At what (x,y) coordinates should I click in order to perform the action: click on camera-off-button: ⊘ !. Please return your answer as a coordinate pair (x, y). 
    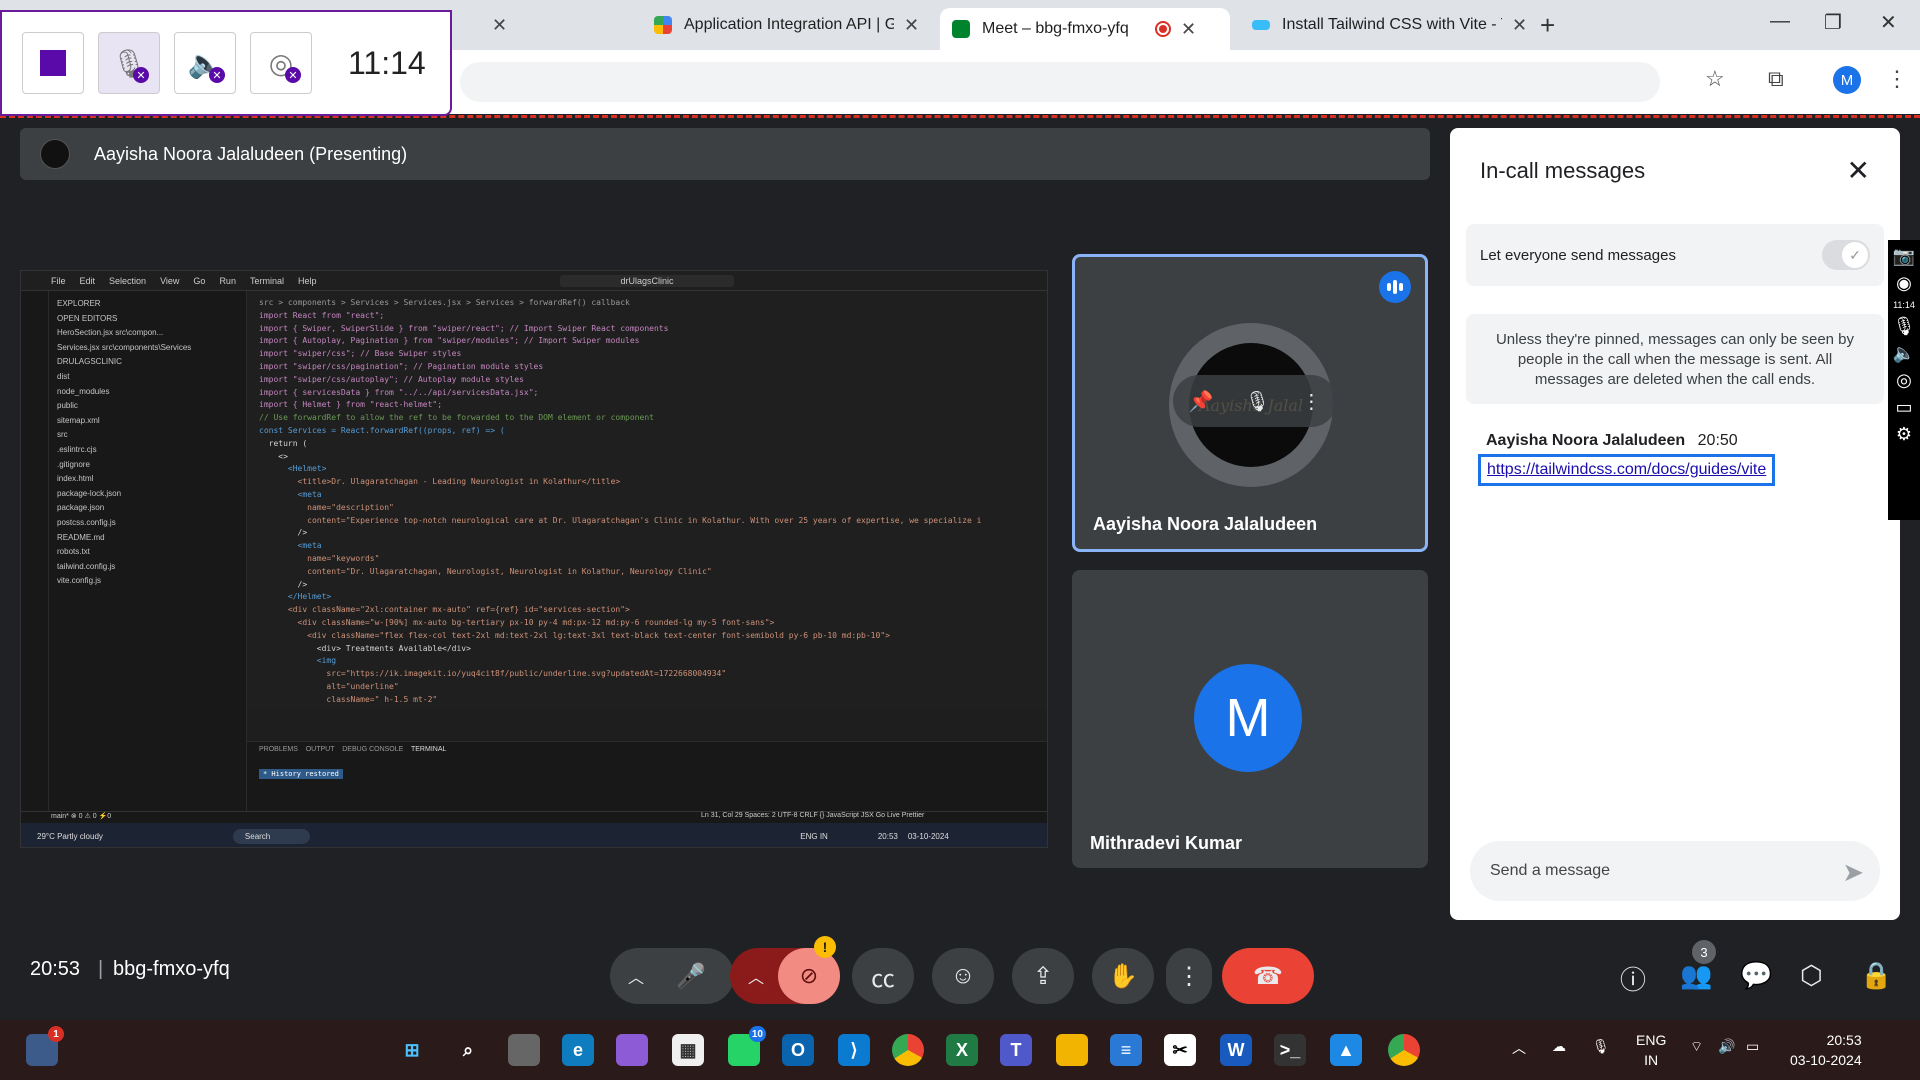
    Looking at the image, I should click on (809, 970).